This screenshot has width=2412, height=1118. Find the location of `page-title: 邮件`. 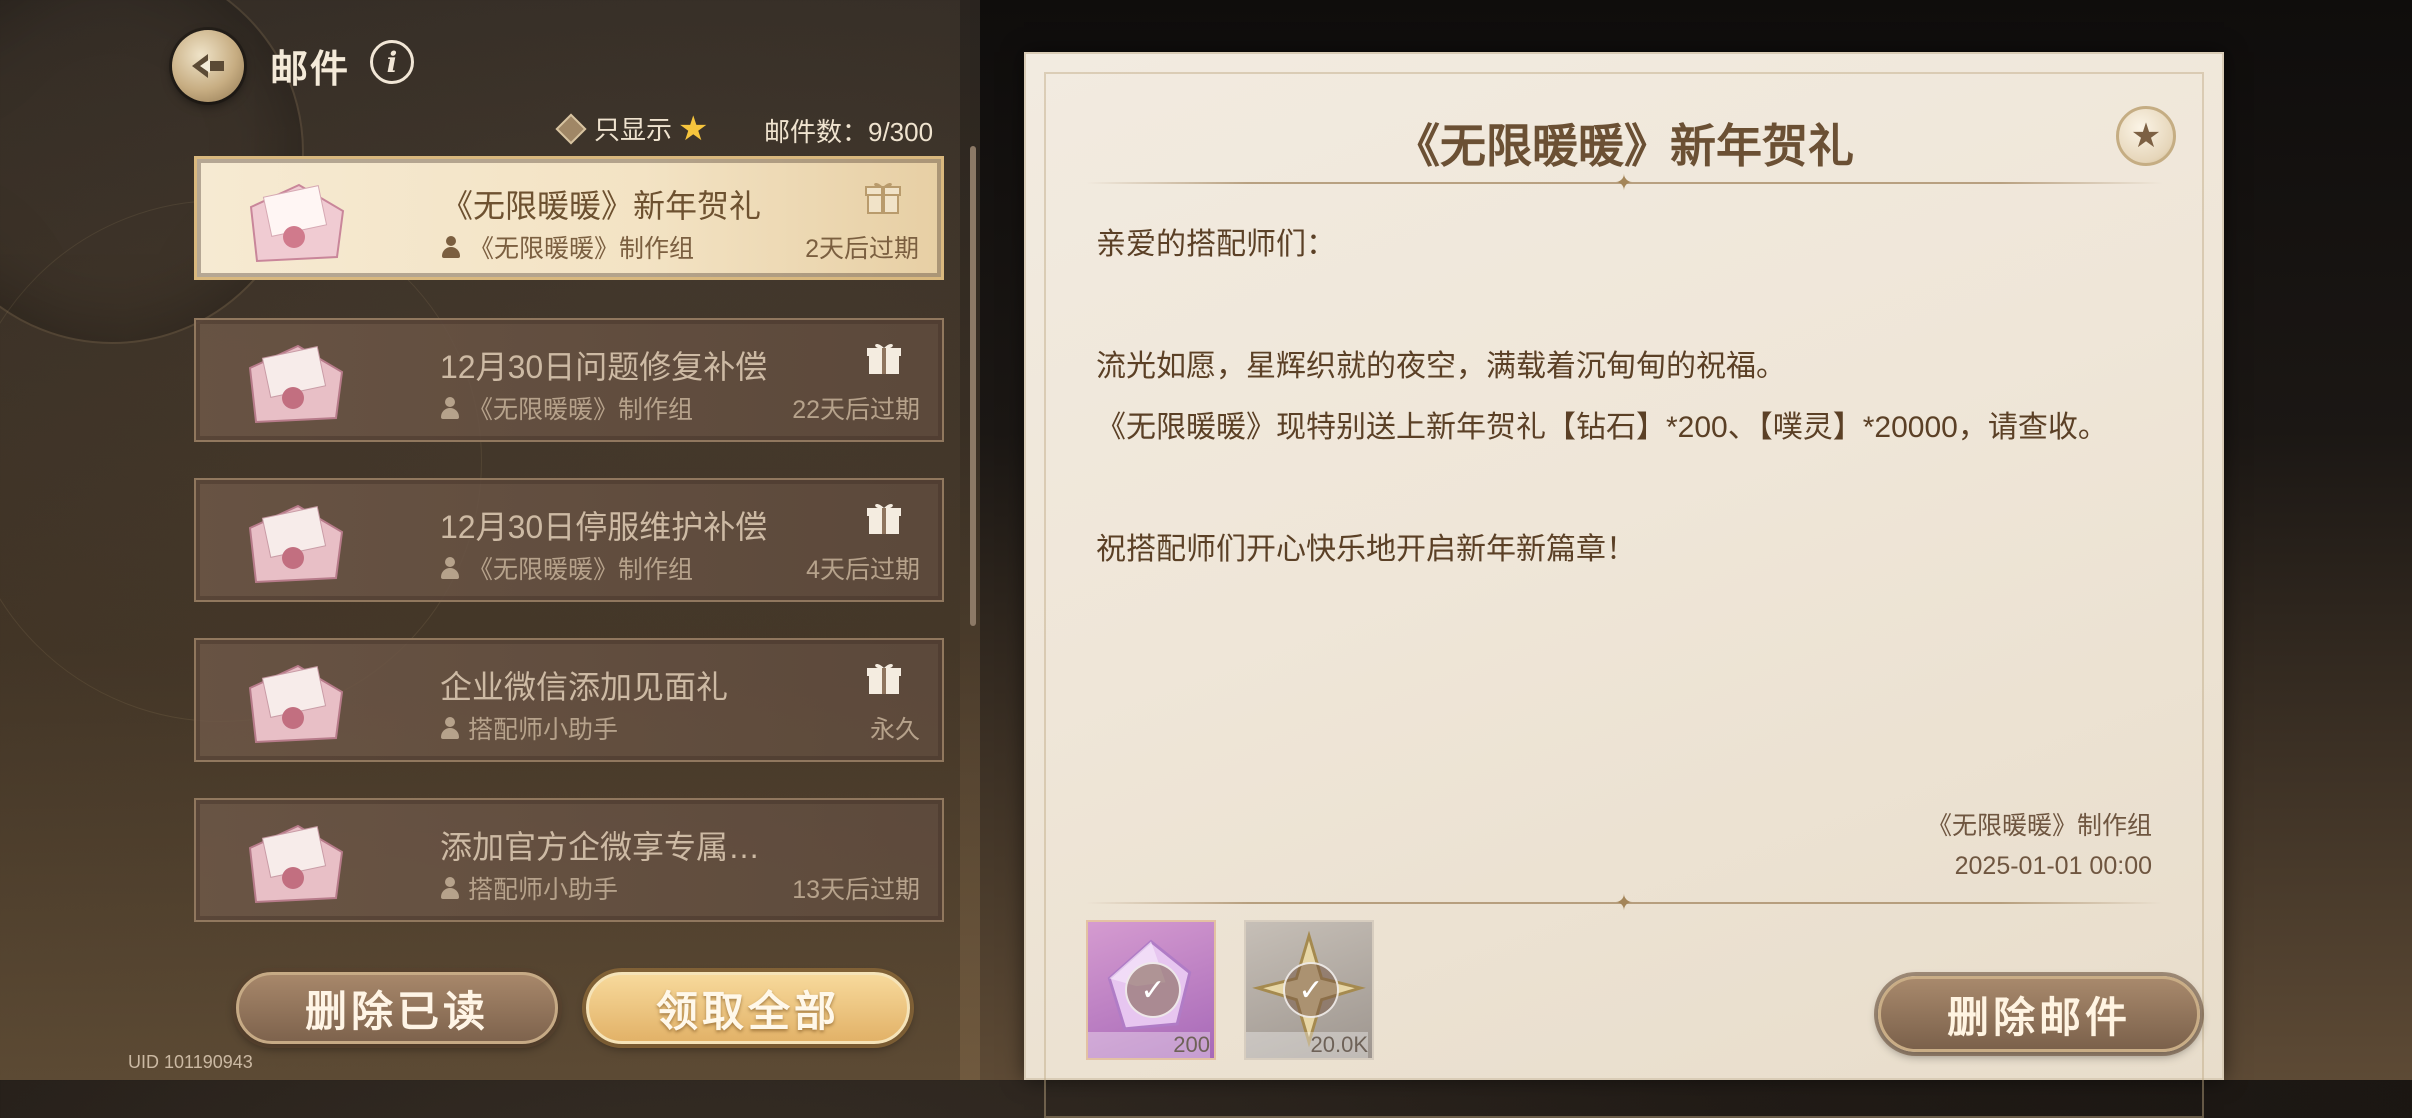

page-title: 邮件 is located at coordinates (310, 70).